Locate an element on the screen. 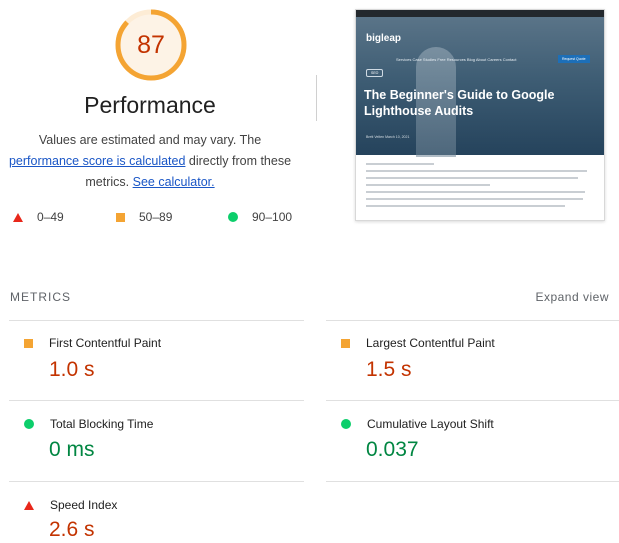  post-meta: Brett Velten March 10, 2021 is located at coordinates (388, 137).